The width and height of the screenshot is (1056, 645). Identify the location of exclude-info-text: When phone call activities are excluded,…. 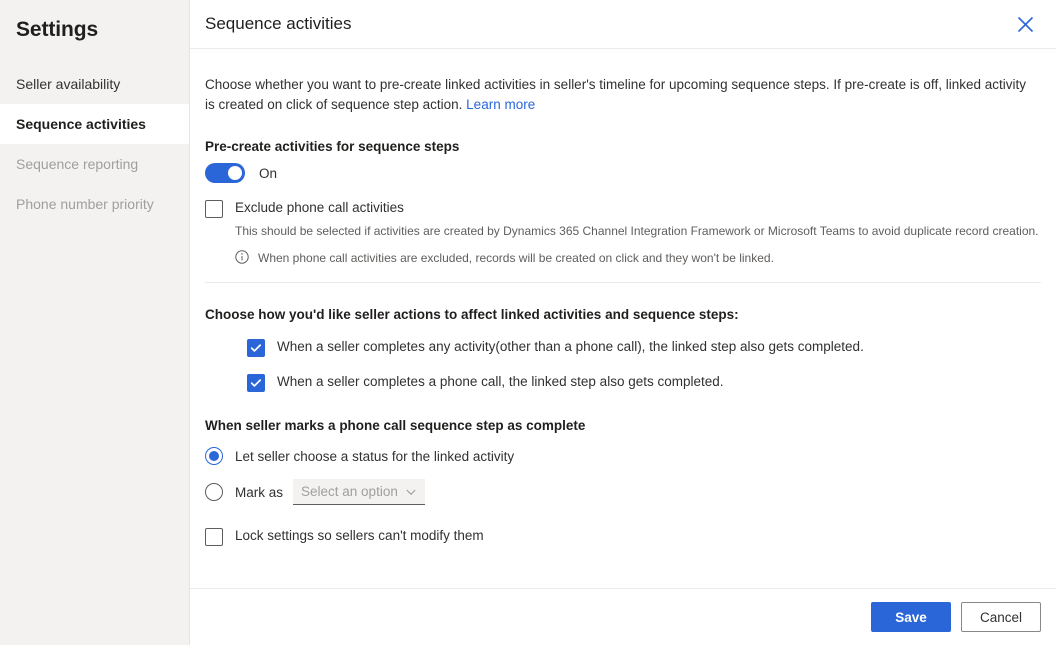
(516, 258).